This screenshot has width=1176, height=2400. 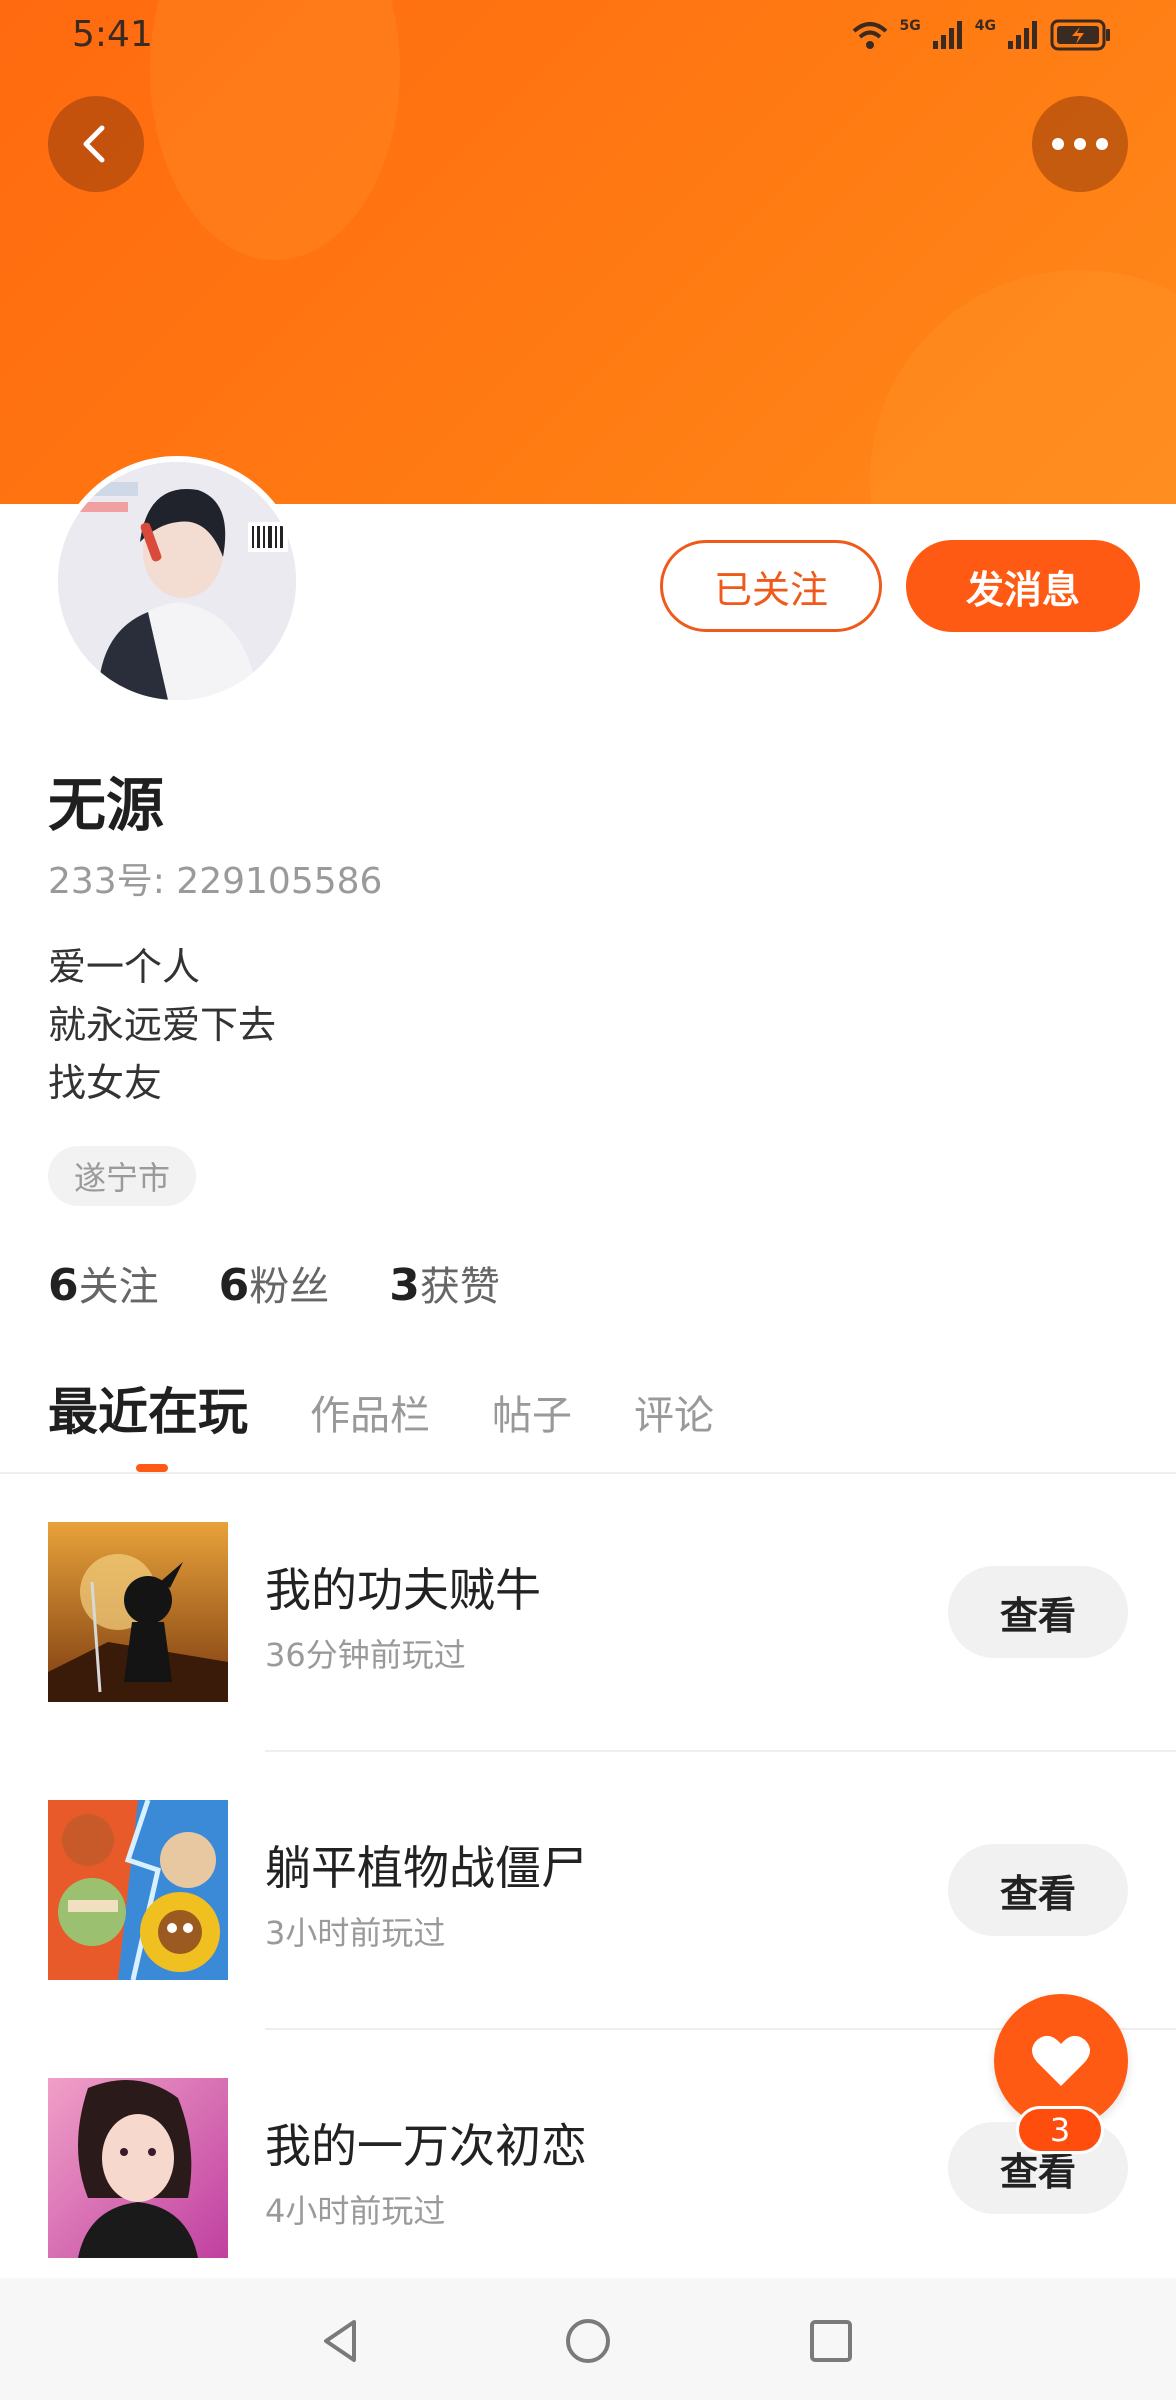 I want to click on avatar, so click(x=177, y=581).